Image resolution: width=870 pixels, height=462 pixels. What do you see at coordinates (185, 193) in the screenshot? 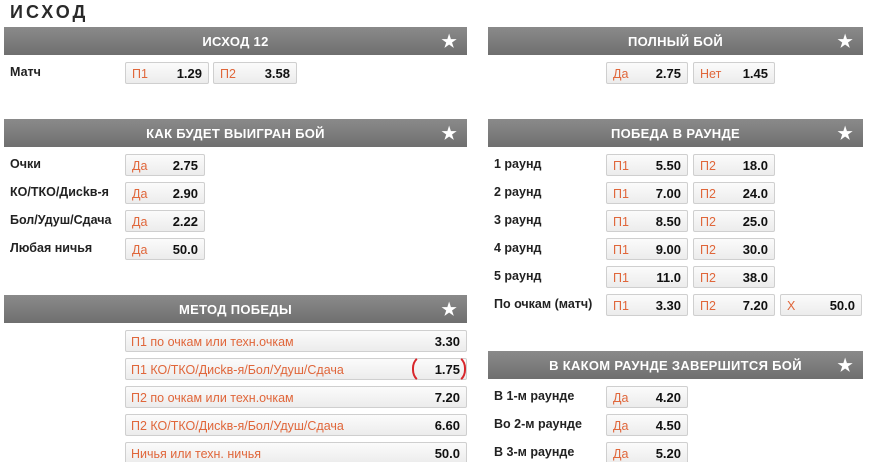
I see `odd-value: 2.90` at bounding box center [185, 193].